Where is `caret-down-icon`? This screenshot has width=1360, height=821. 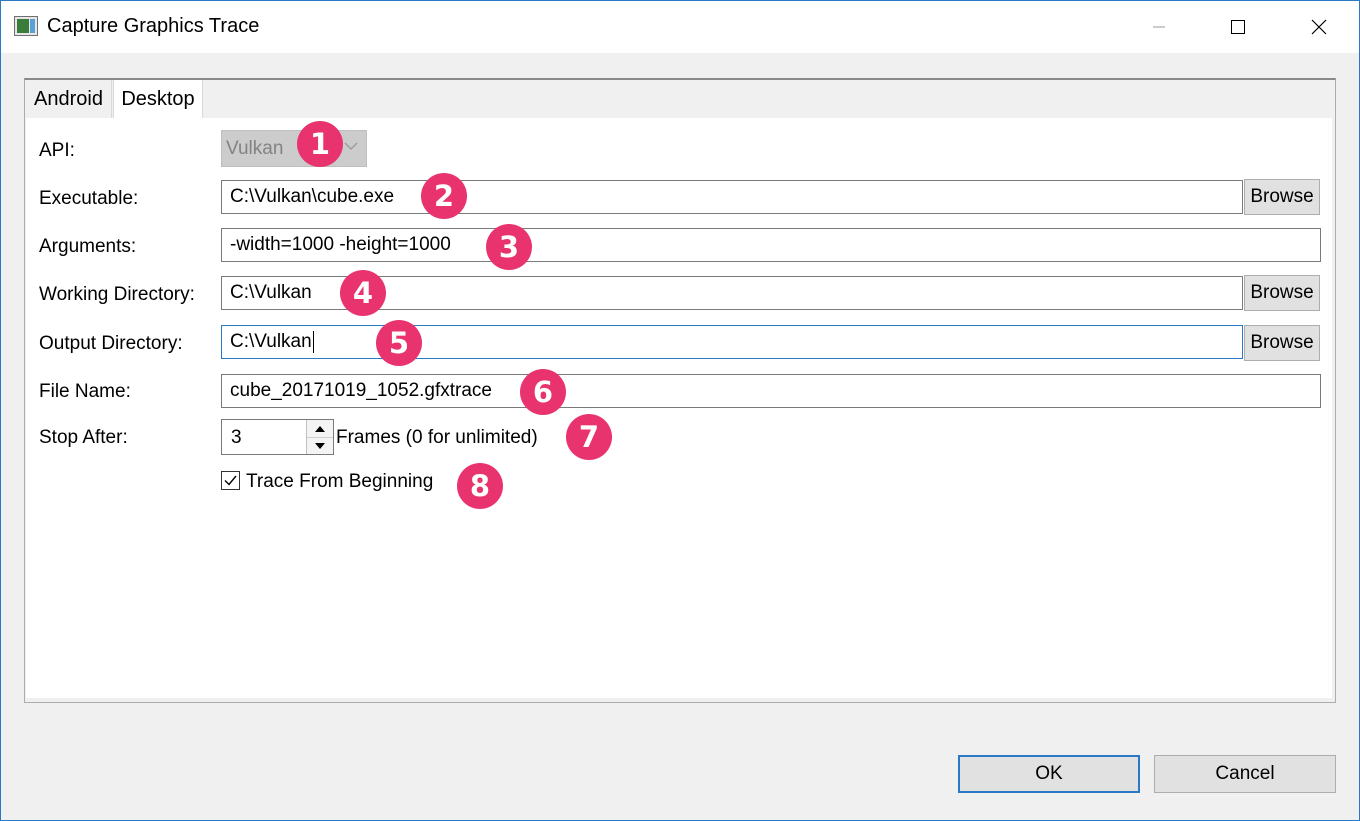 caret-down-icon is located at coordinates (320, 445).